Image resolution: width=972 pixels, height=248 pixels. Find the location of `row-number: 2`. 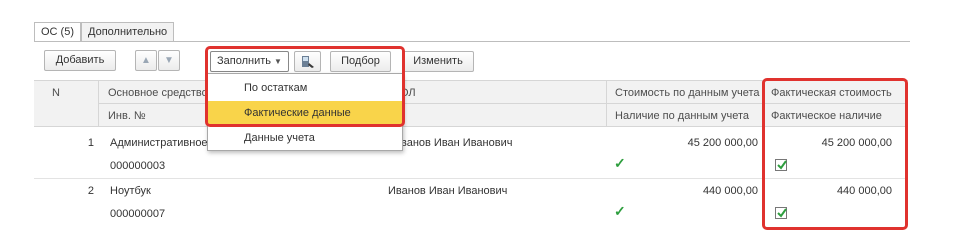

row-number: 2 is located at coordinates (90, 191).